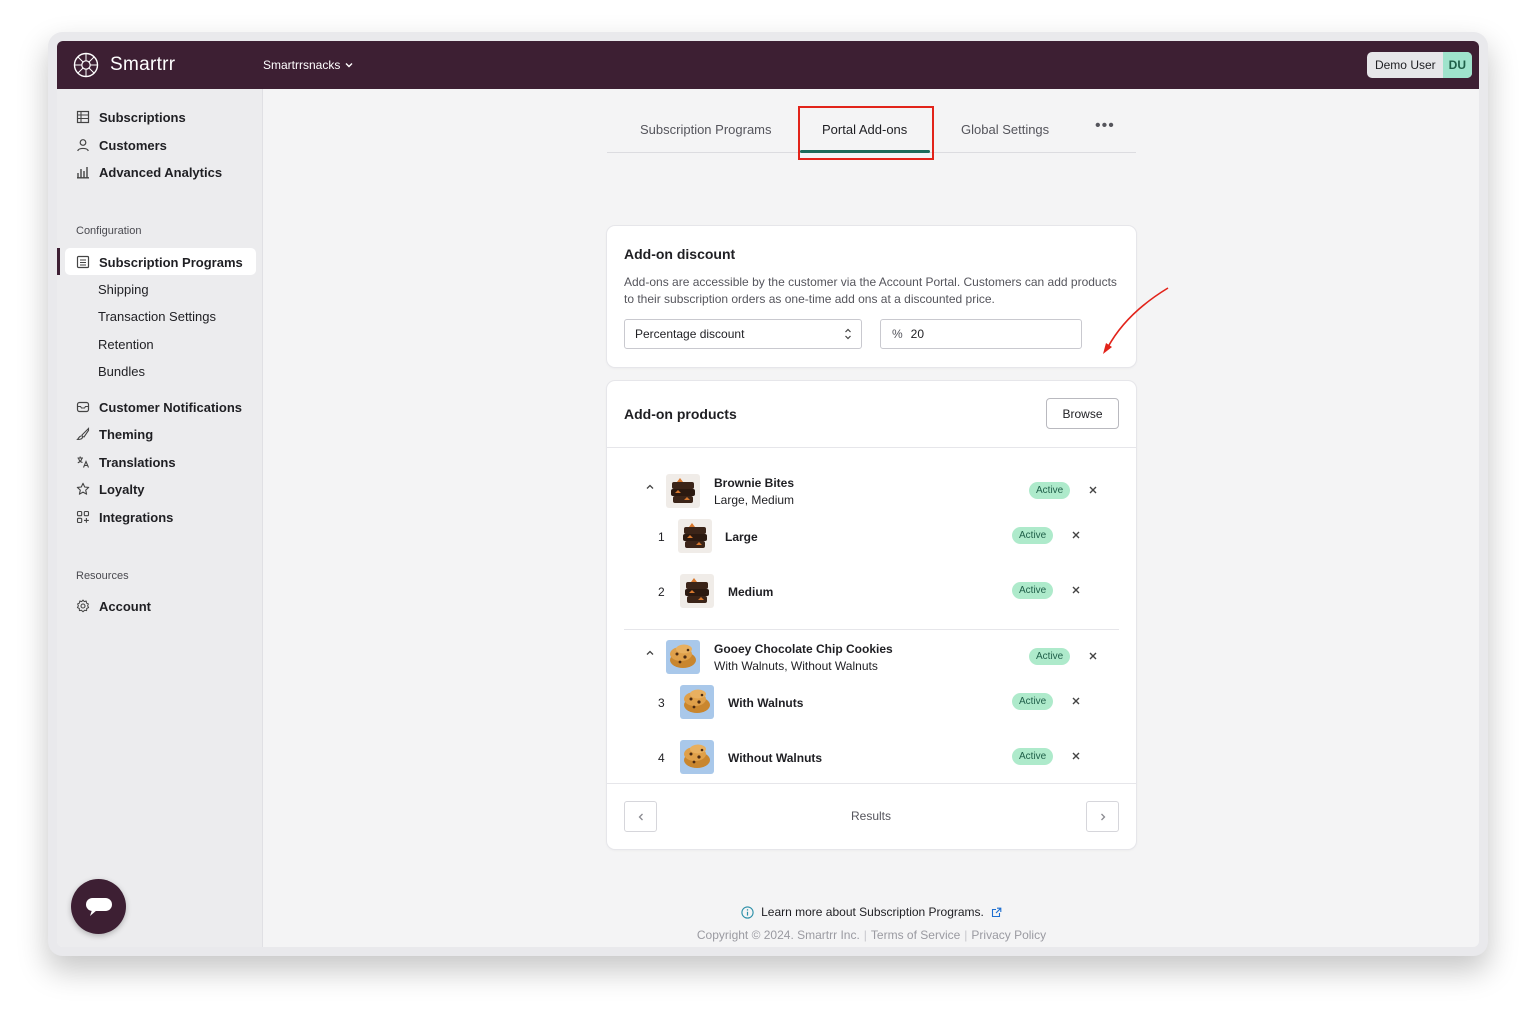 The image size is (1536, 1020). I want to click on annotation-arrow-icon, so click(1136, 320).